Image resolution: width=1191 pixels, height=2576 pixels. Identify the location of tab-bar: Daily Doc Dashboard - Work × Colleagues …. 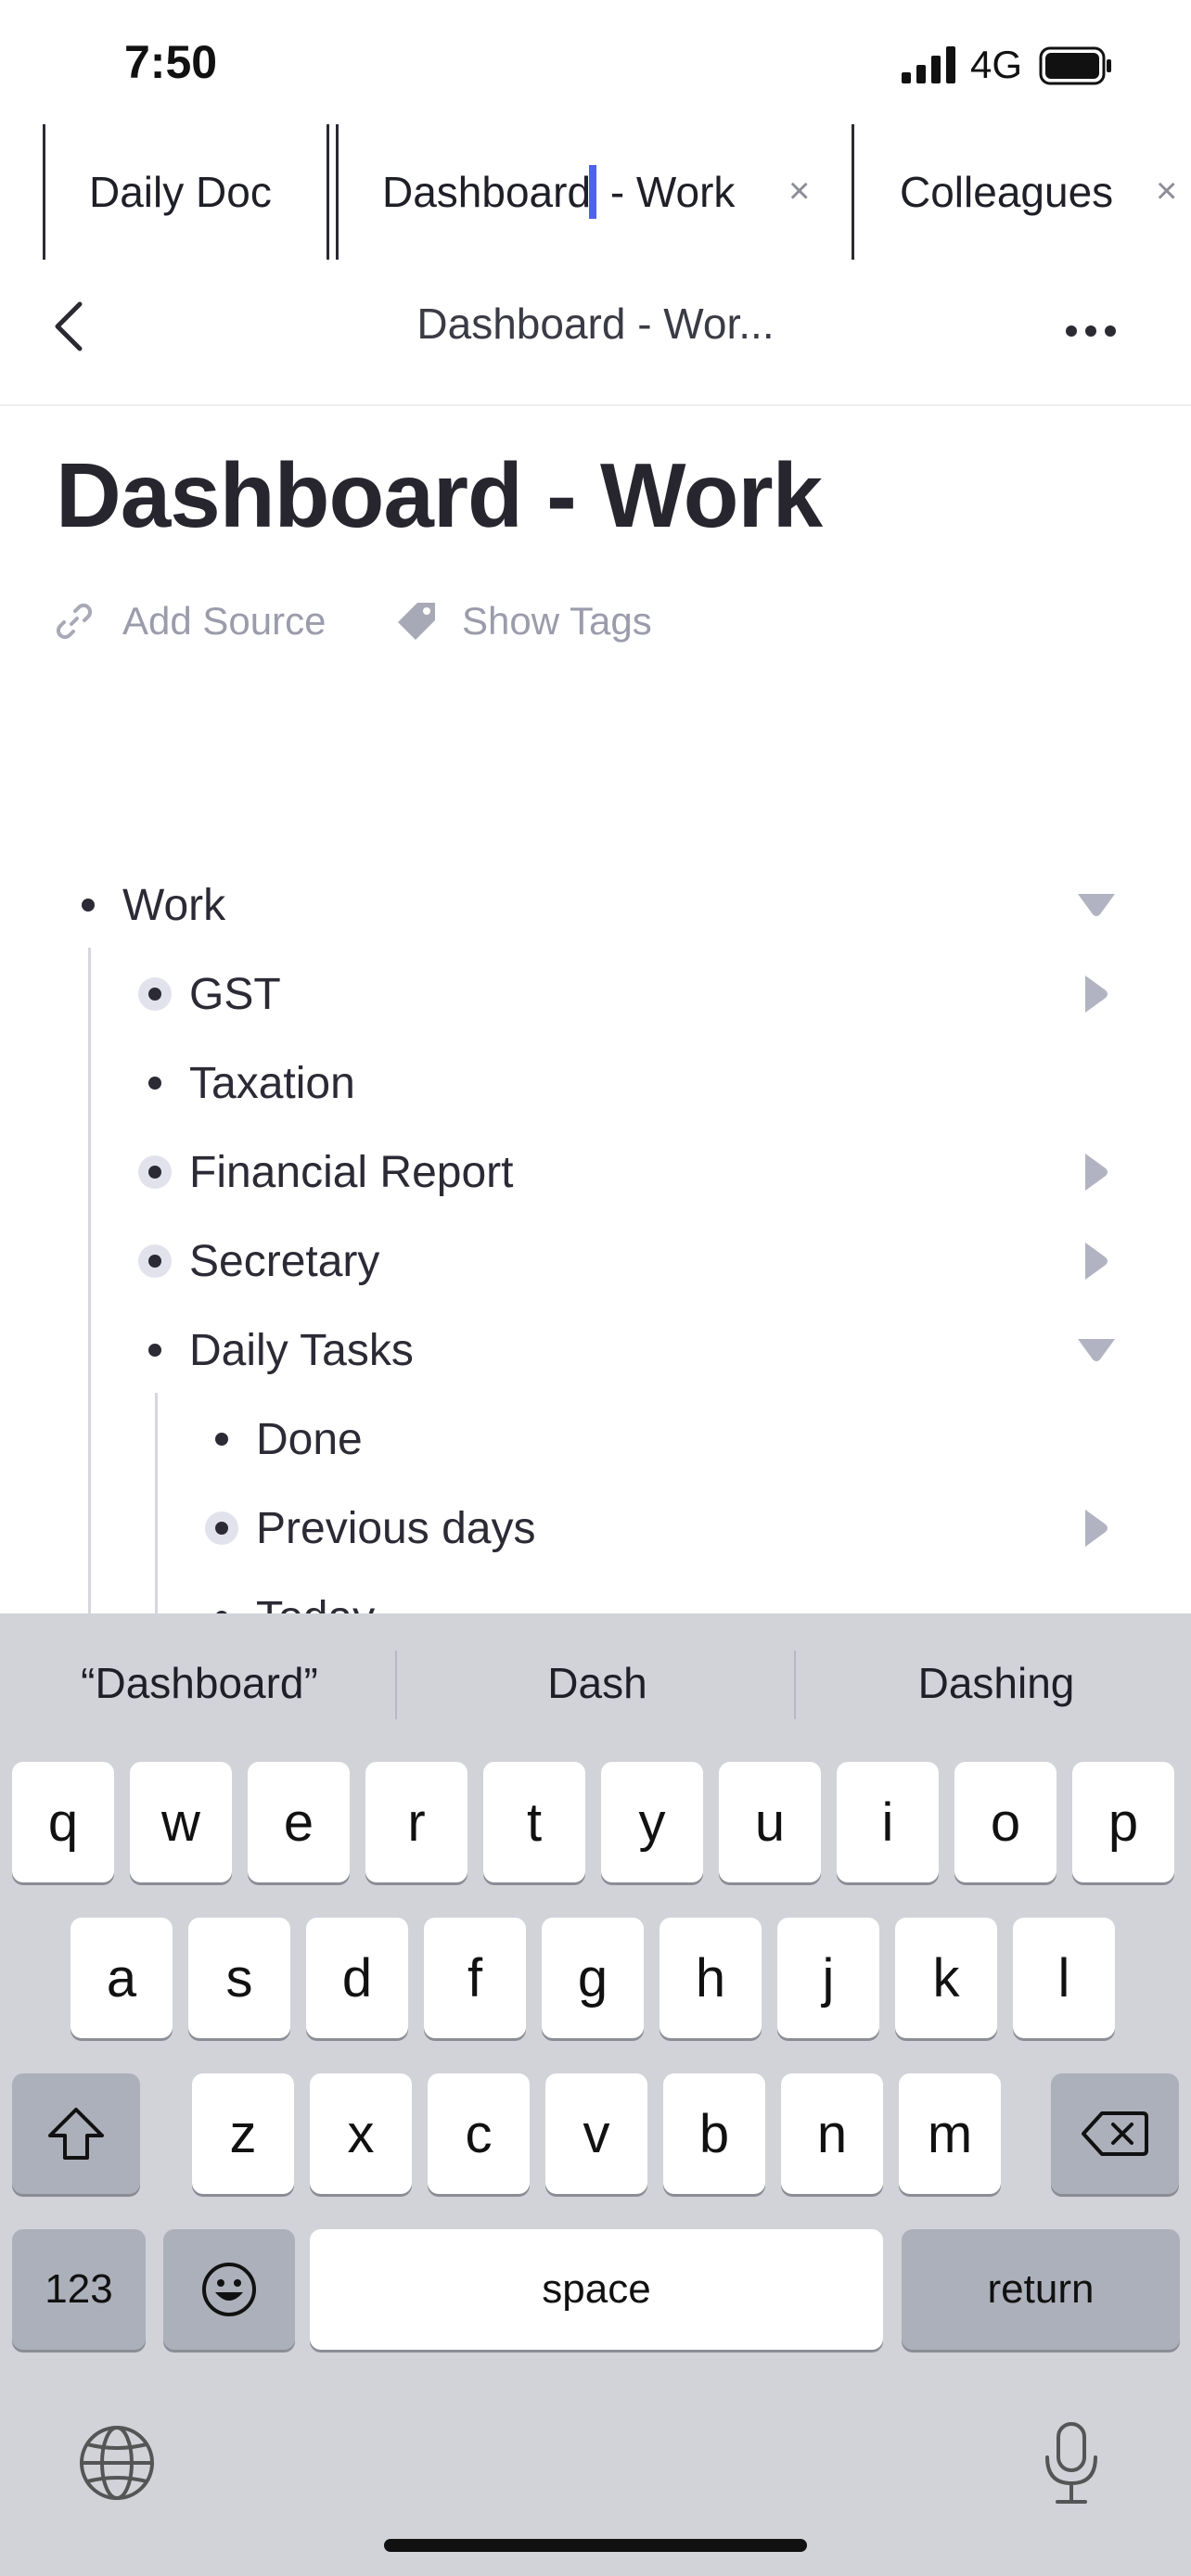
(595, 193).